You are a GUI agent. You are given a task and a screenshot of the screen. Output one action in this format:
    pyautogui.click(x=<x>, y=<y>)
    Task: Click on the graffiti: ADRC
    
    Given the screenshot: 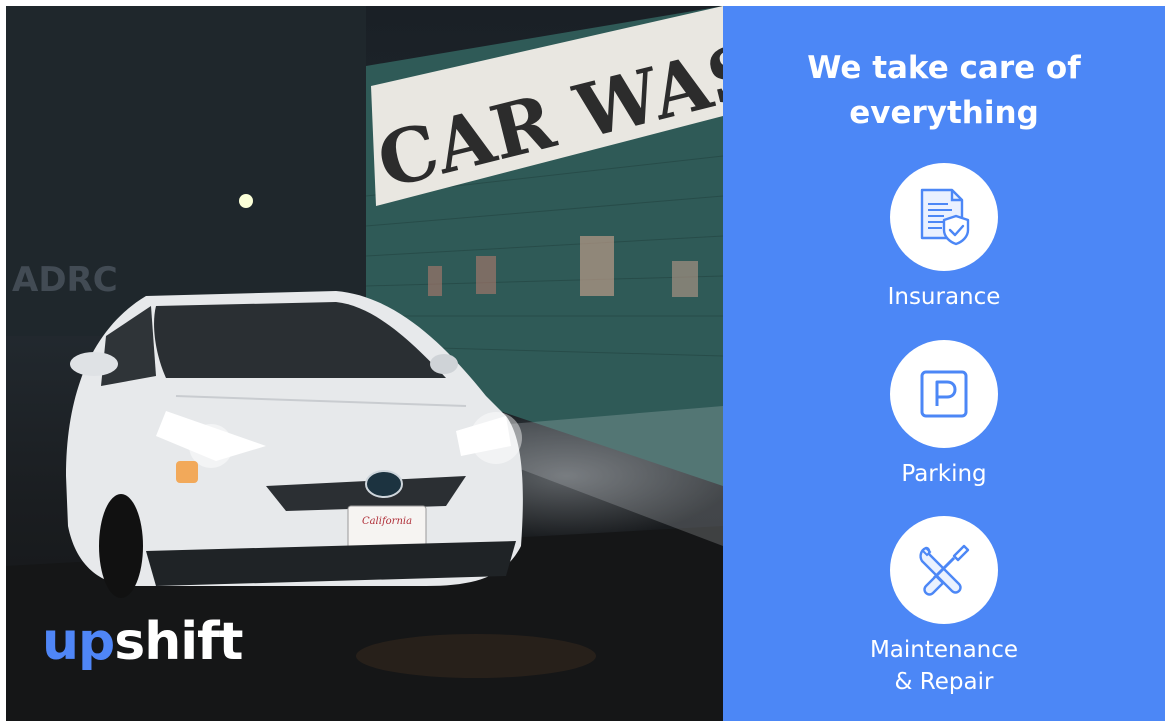 What is the action you would take?
    pyautogui.click(x=65, y=280)
    